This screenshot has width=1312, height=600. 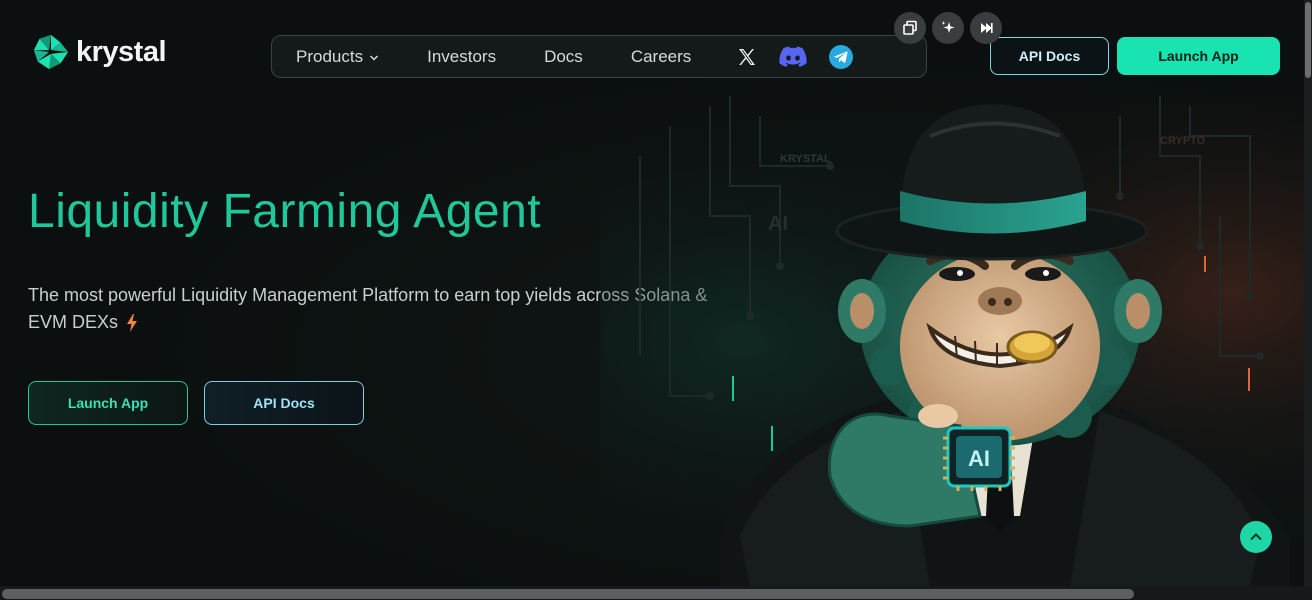 I want to click on x-twitter-icon, so click(x=747, y=57).